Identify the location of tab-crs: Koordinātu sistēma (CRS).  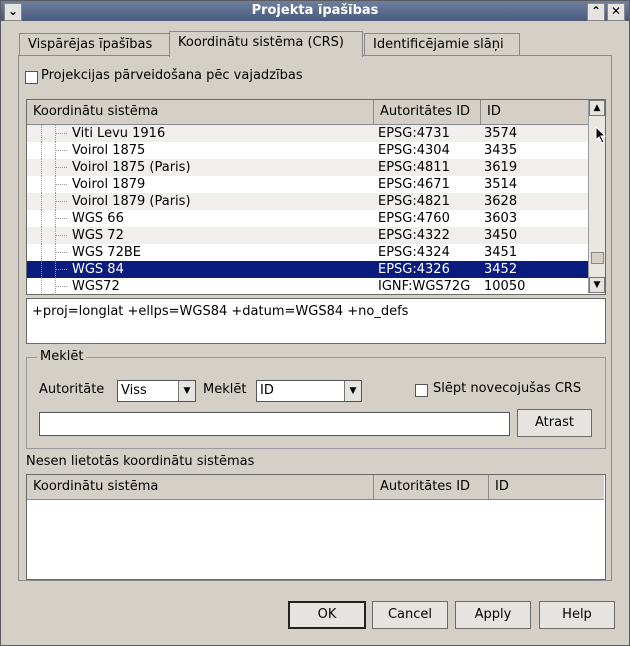
(266, 44).